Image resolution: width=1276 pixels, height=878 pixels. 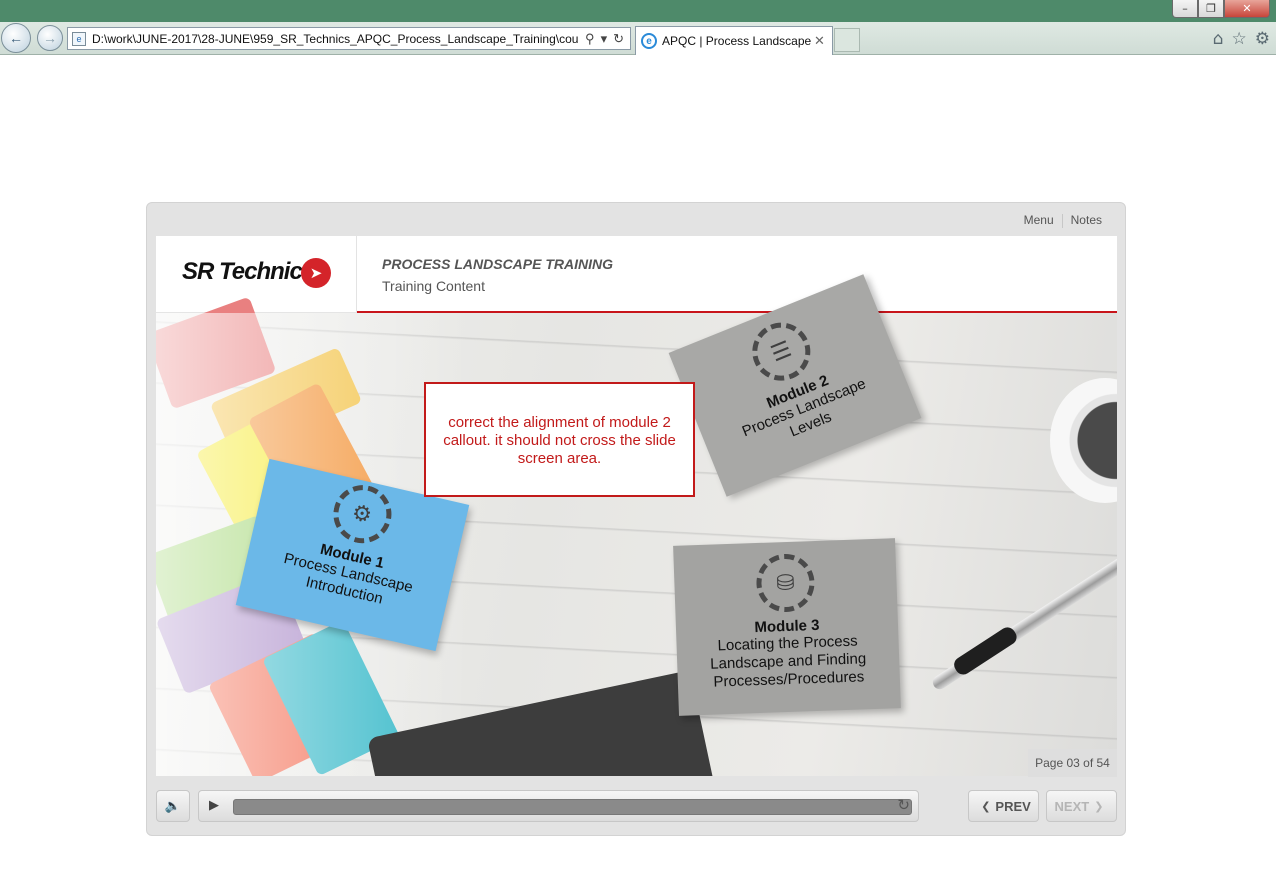 What do you see at coordinates (638, 11) in the screenshot?
I see `window-titlebar: – ❐ ✕` at bounding box center [638, 11].